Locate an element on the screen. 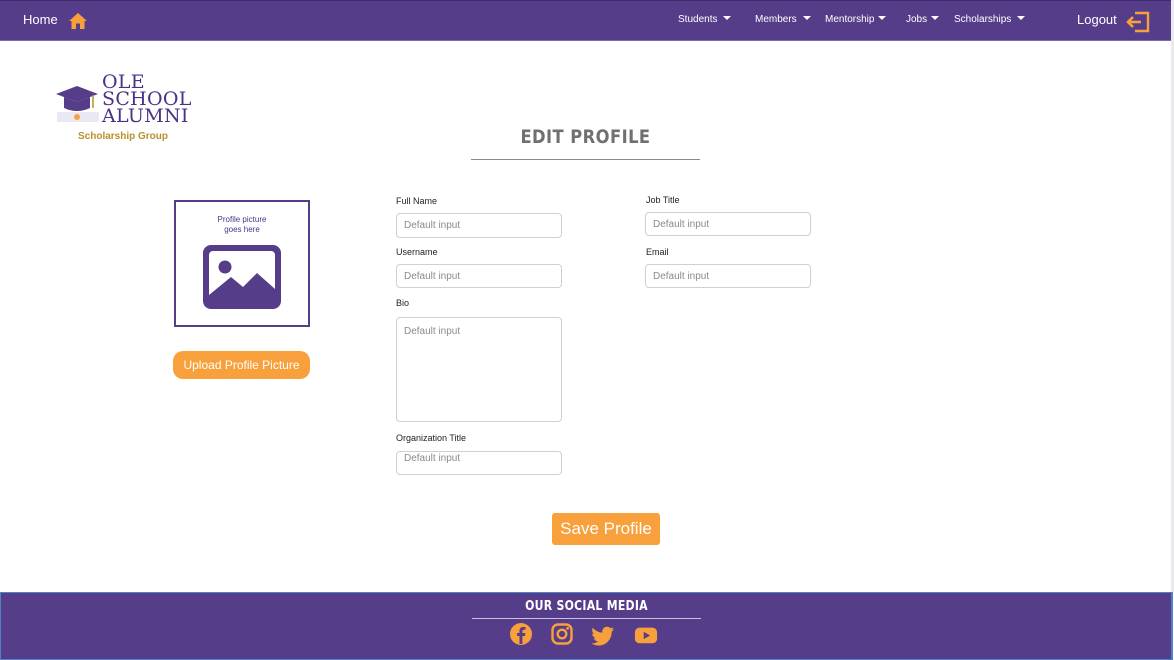 Image resolution: width=1174 pixels, height=660 pixels. nav-scholarships-dropdown: Scholarships is located at coordinates (990, 19).